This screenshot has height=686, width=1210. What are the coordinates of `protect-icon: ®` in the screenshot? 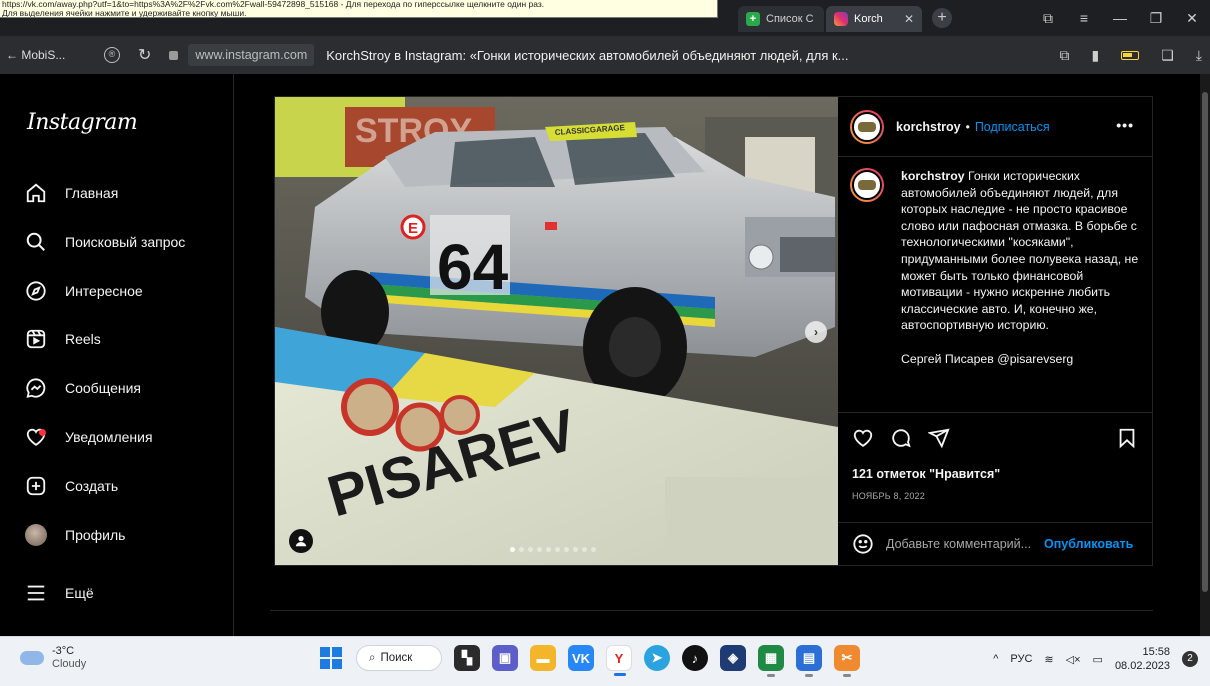 It's located at (112, 55).